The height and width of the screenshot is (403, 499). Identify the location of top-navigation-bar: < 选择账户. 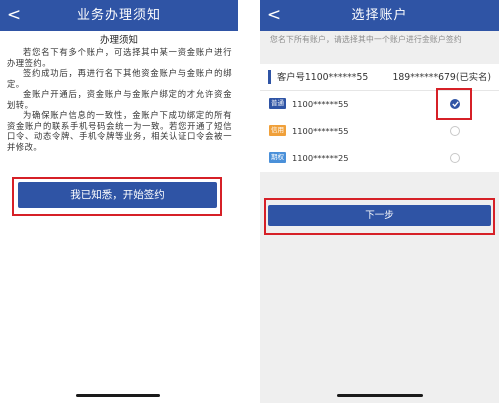
(379, 15).